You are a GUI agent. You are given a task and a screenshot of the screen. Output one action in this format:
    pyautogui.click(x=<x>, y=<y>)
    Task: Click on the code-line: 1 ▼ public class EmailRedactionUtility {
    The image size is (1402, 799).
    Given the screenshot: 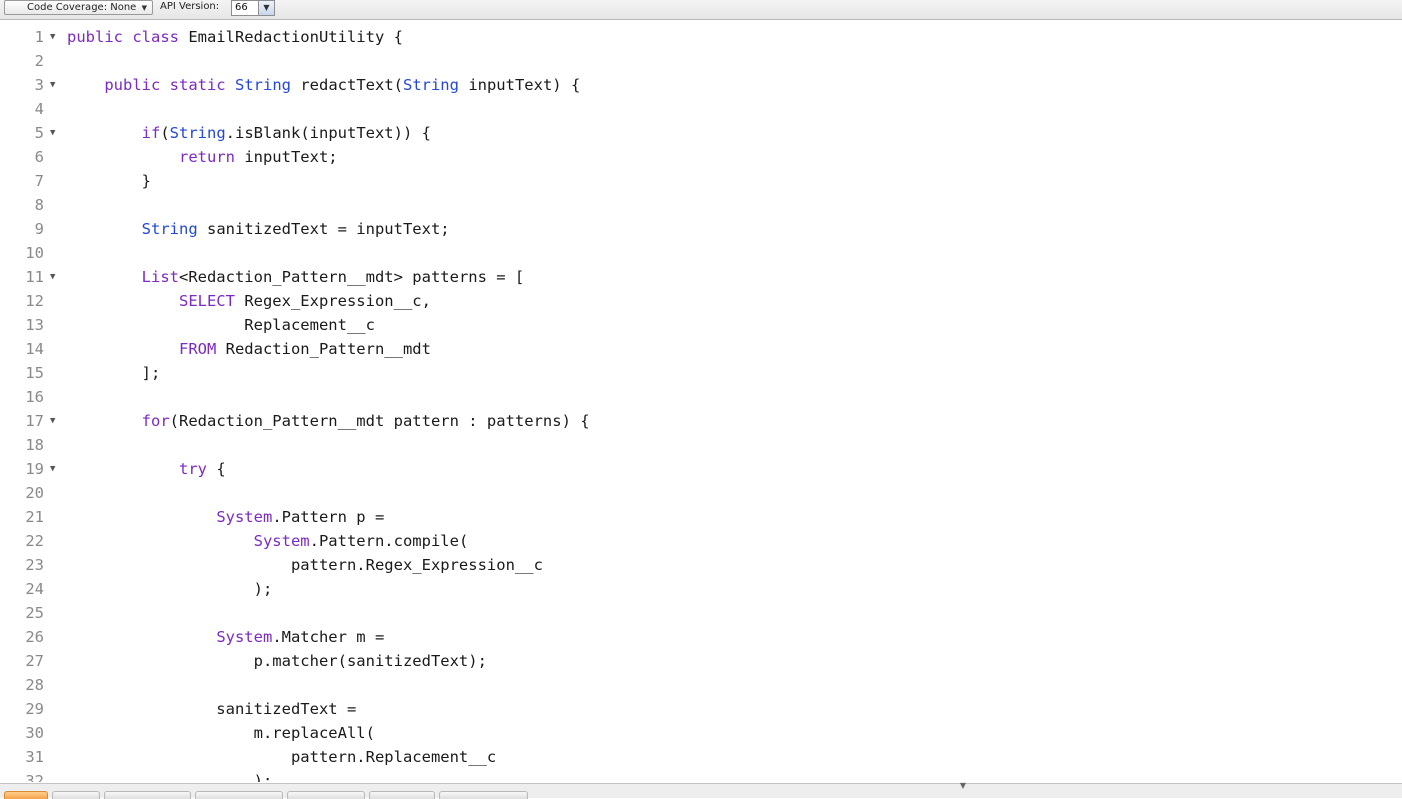 What is the action you would take?
    pyautogui.click(x=701, y=37)
    